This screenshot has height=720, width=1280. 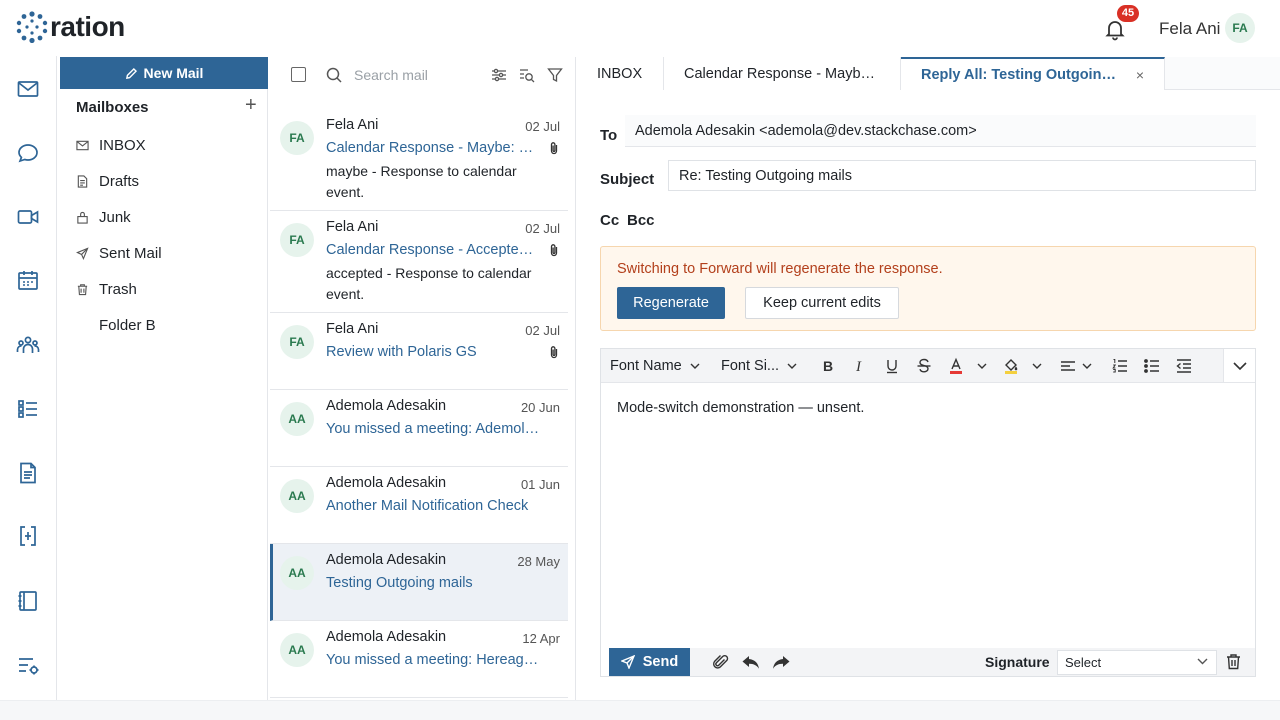 What do you see at coordinates (1240, 28) in the screenshot?
I see `user-avatar: FA` at bounding box center [1240, 28].